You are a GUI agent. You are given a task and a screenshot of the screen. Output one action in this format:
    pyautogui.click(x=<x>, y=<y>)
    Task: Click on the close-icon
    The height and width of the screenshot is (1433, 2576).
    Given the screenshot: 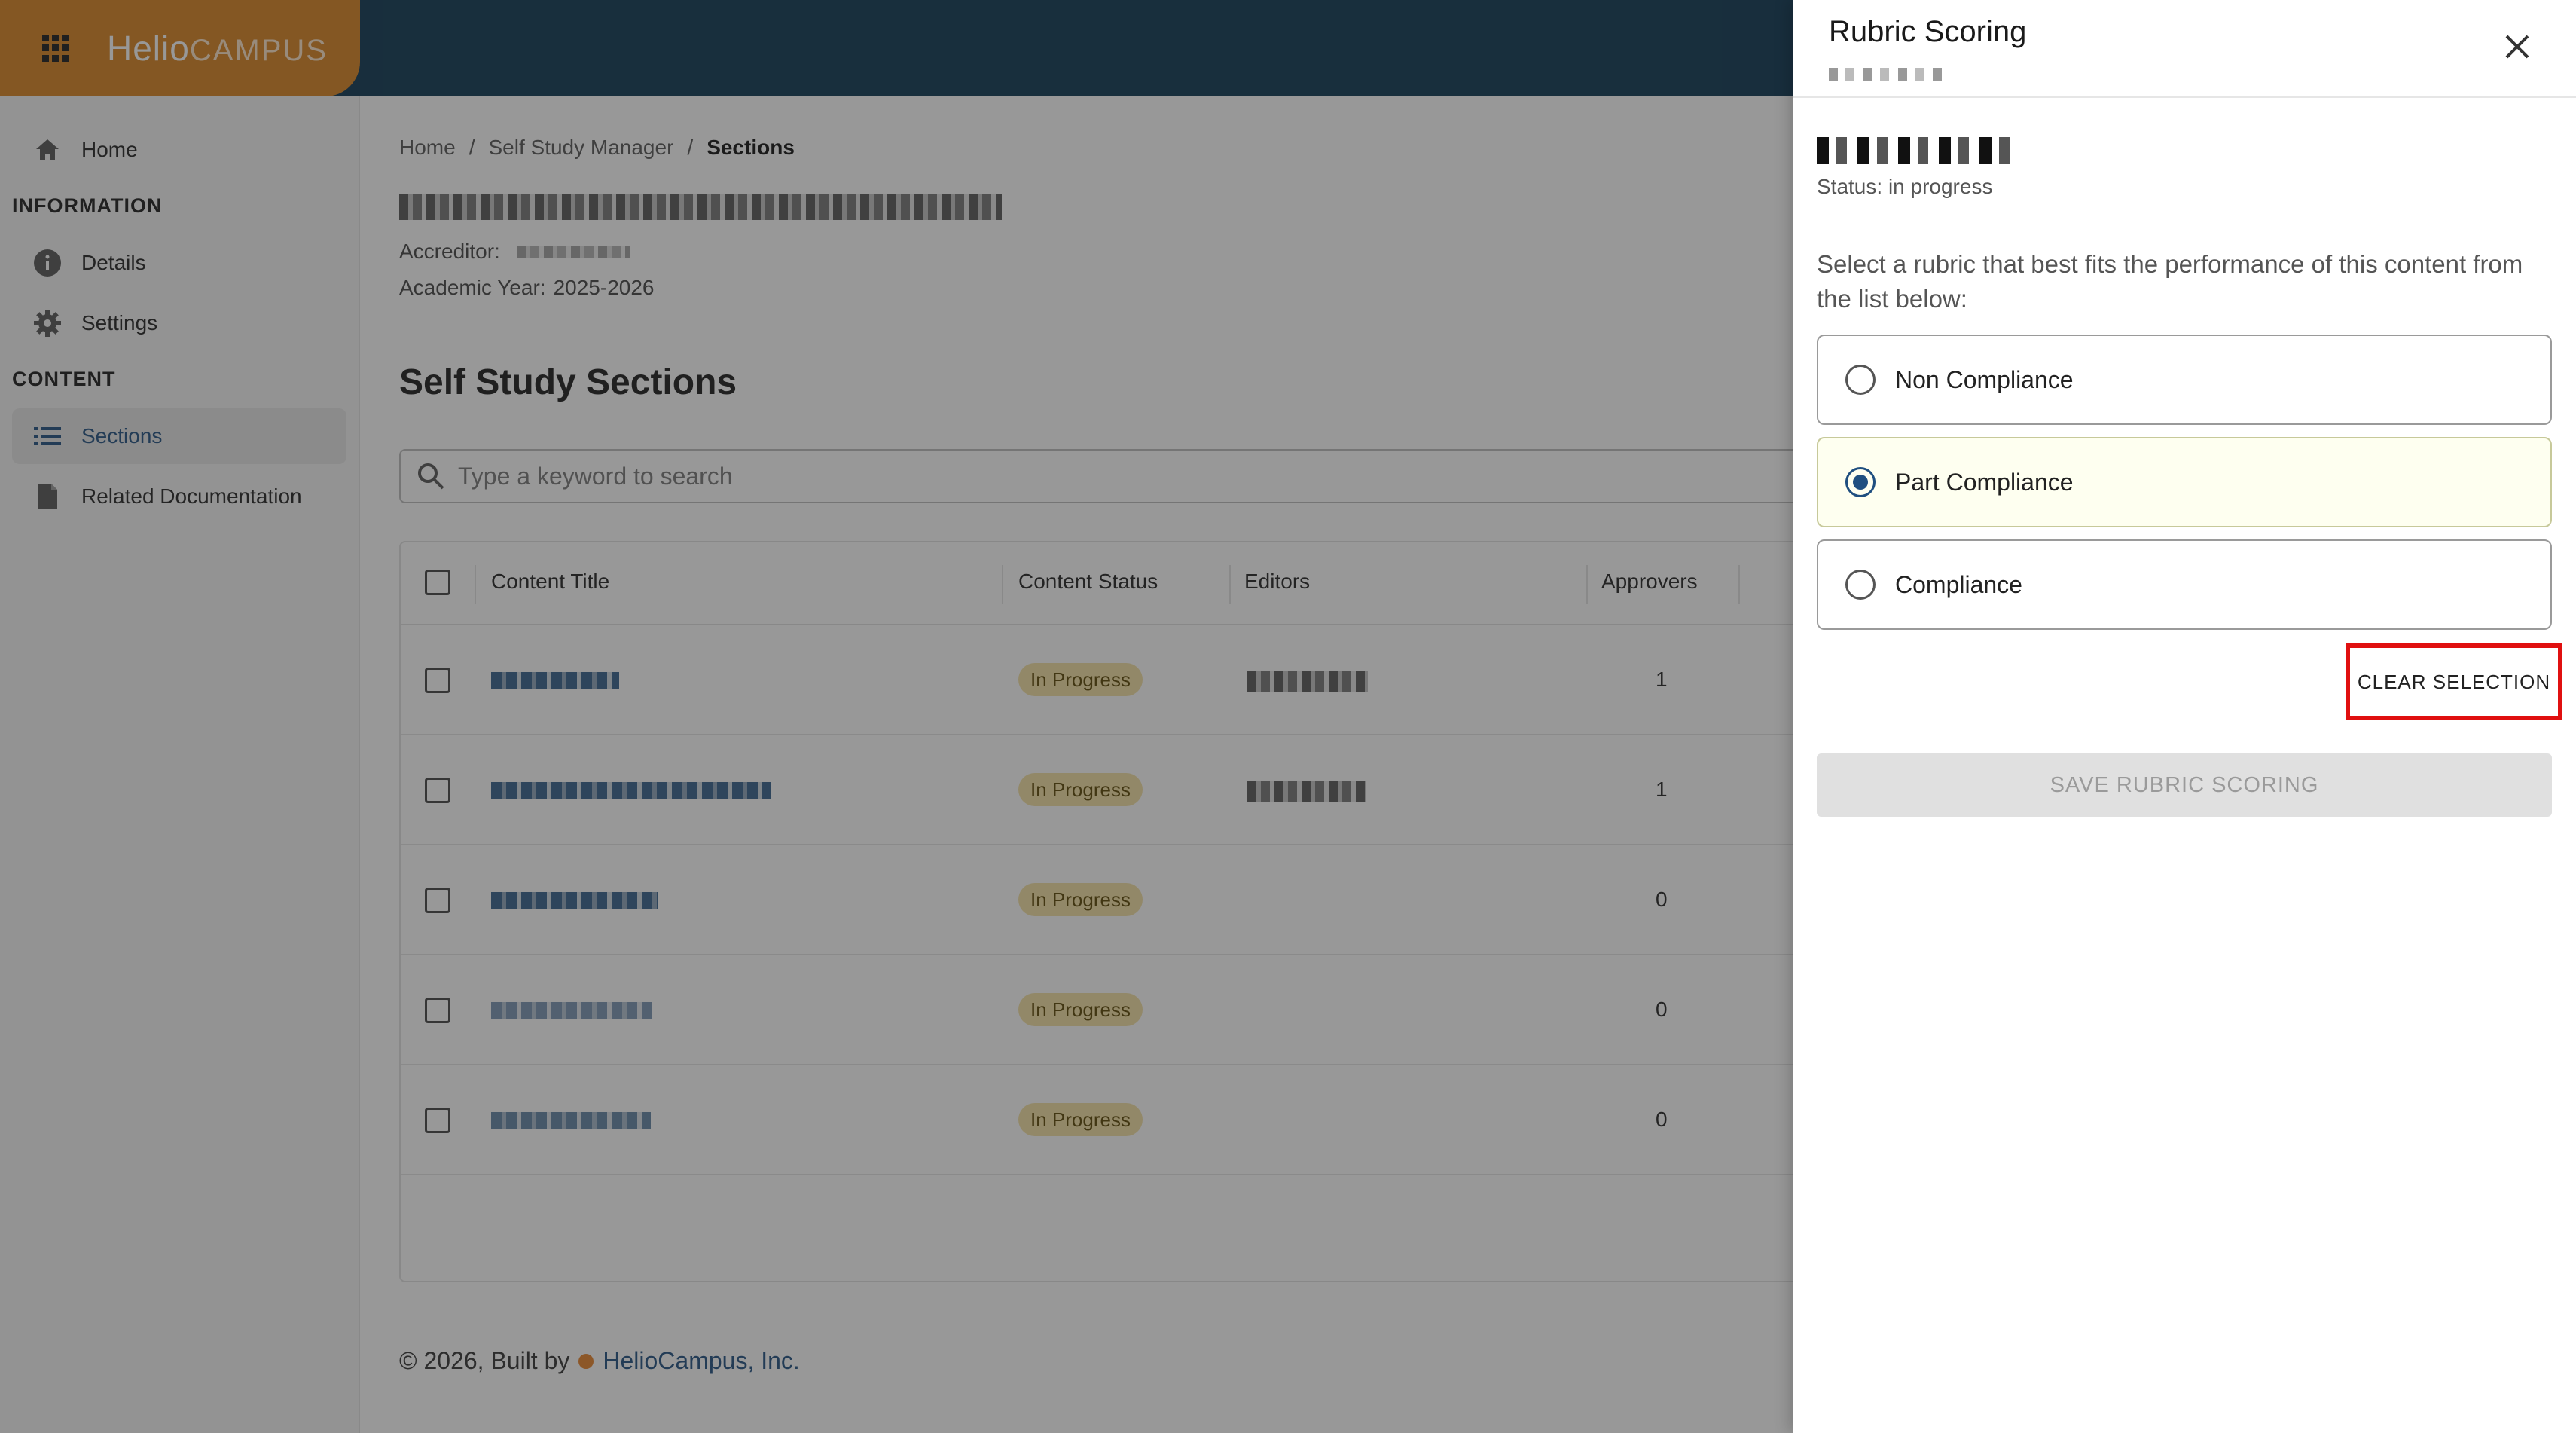 What is the action you would take?
    pyautogui.click(x=2517, y=47)
    